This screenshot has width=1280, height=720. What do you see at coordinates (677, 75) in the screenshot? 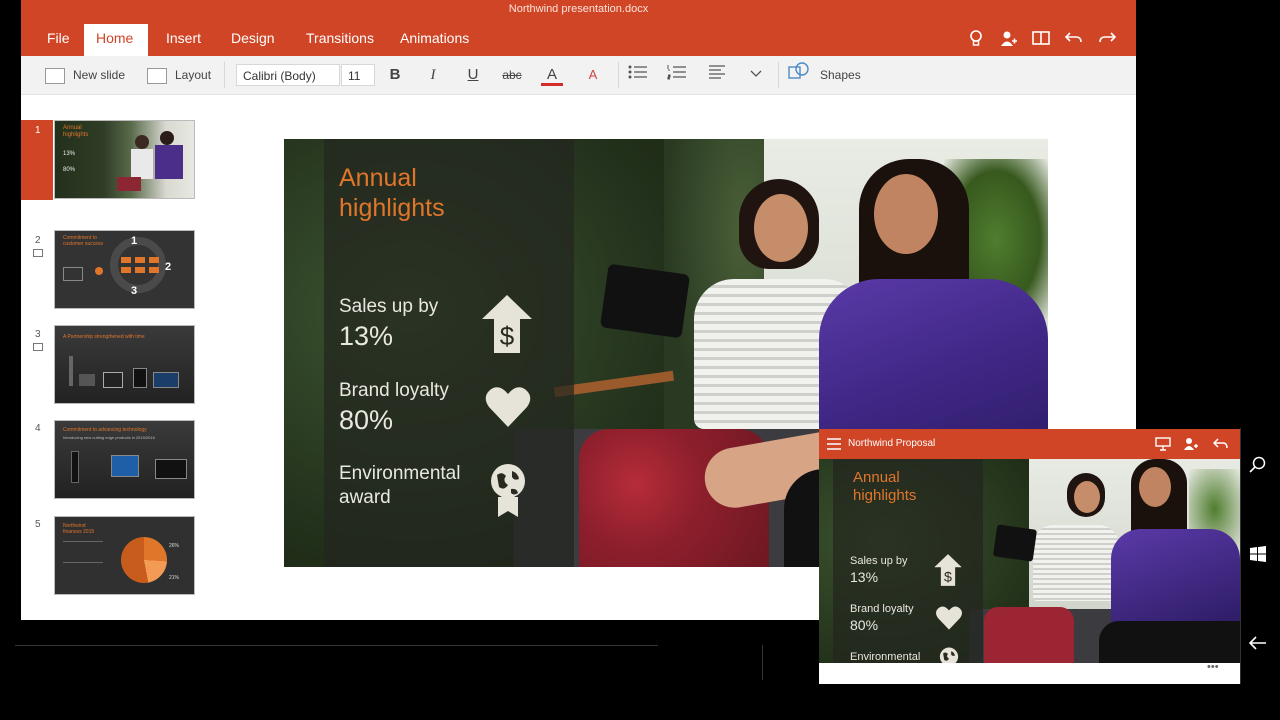
I see `numbering-icon` at bounding box center [677, 75].